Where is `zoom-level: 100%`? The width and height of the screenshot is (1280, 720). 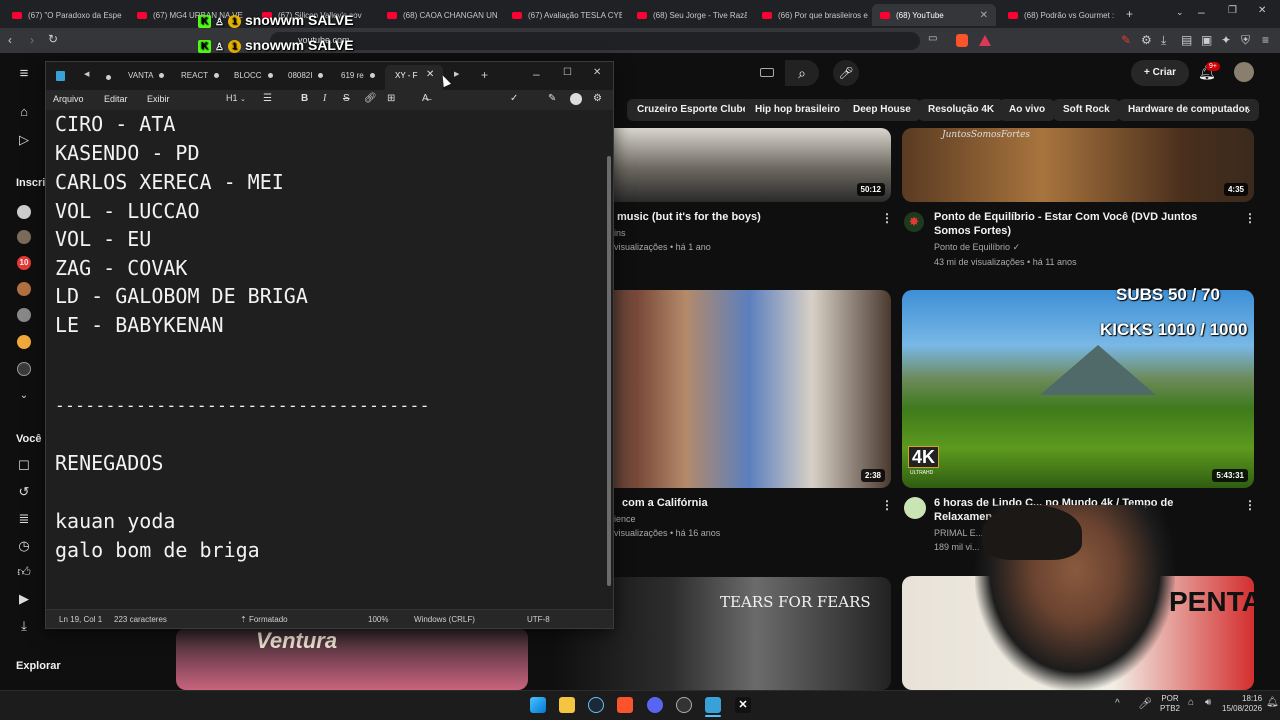
zoom-level: 100% is located at coordinates (378, 619).